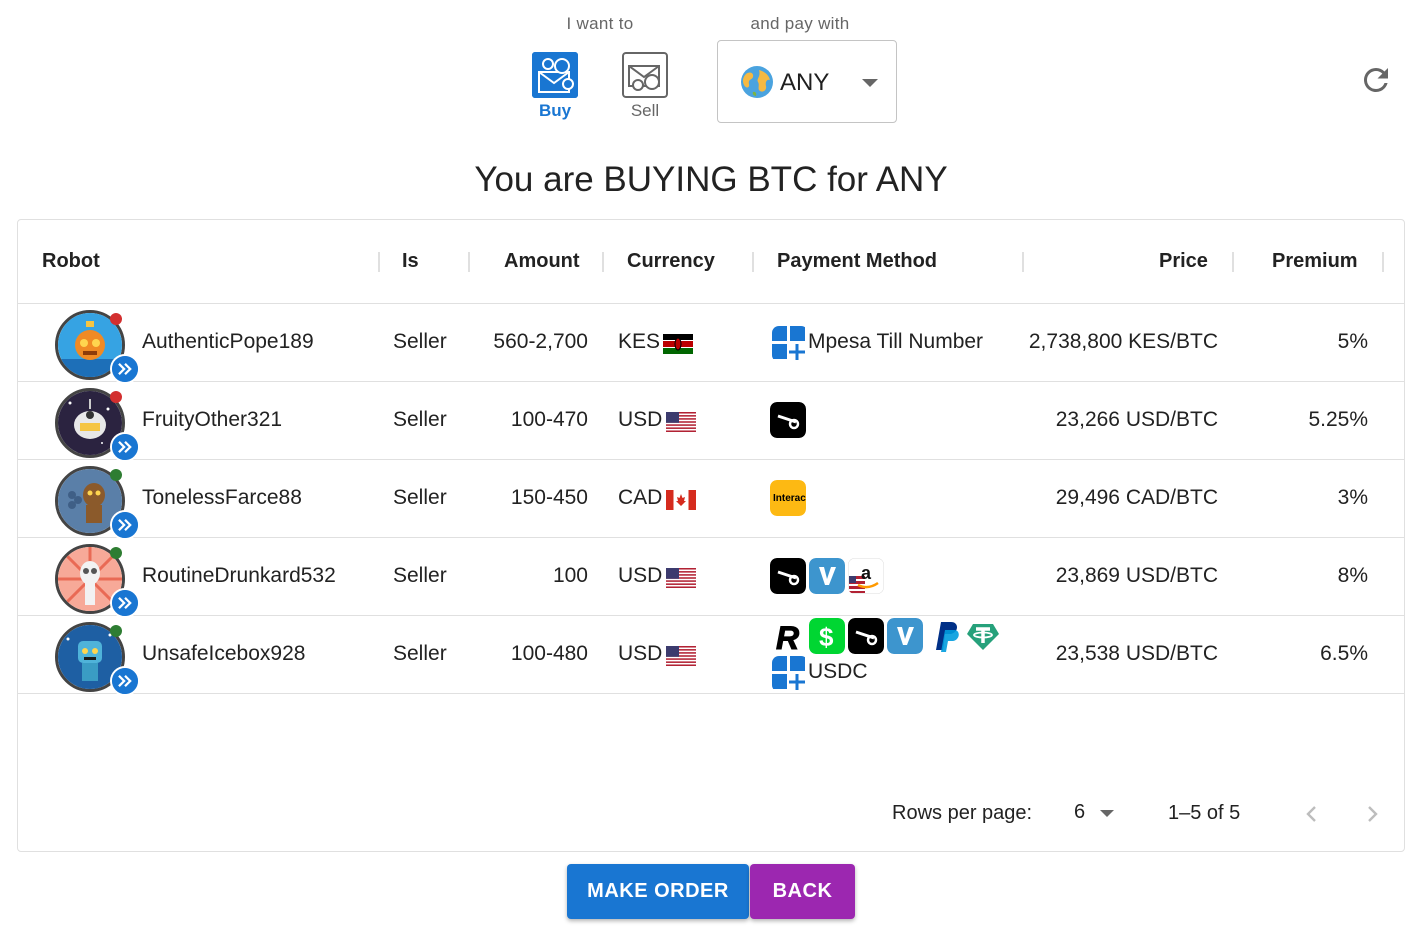 The width and height of the screenshot is (1422, 934). Describe the element at coordinates (1136, 653) in the screenshot. I see `price: 23,538 USD/BTC` at that location.